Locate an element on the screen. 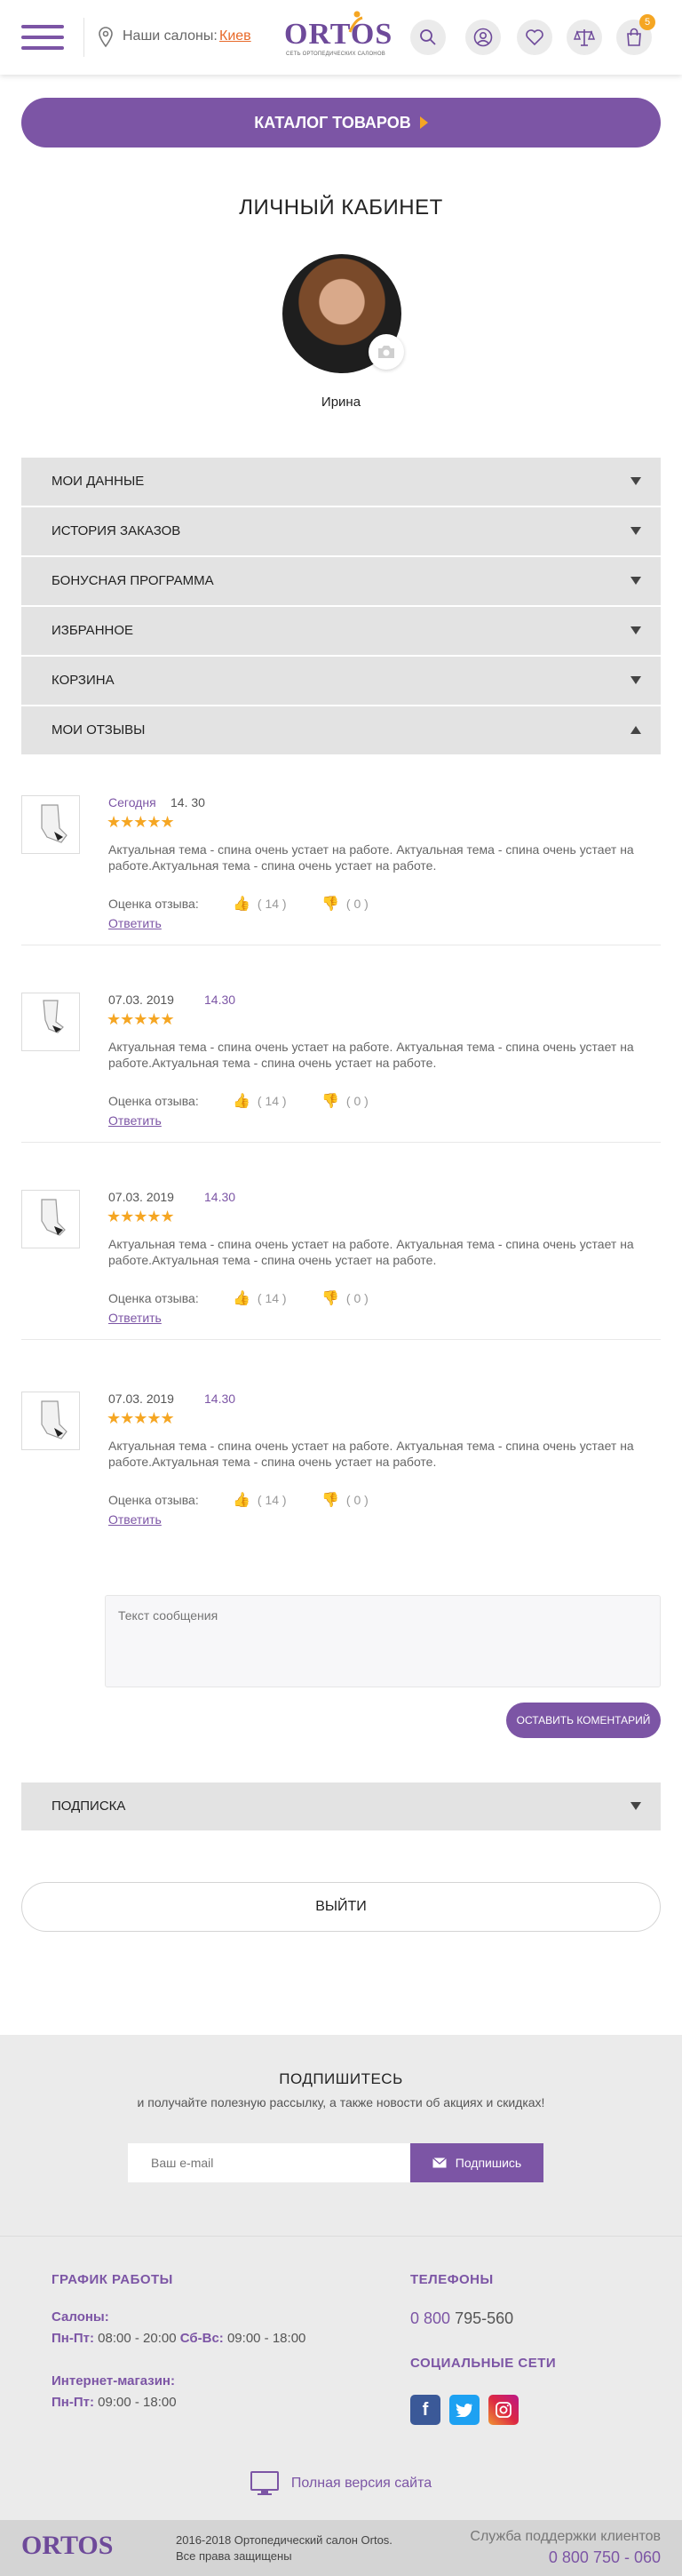  catalog-button: КАТАЛОГ ТОВАРОВ is located at coordinates (341, 123).